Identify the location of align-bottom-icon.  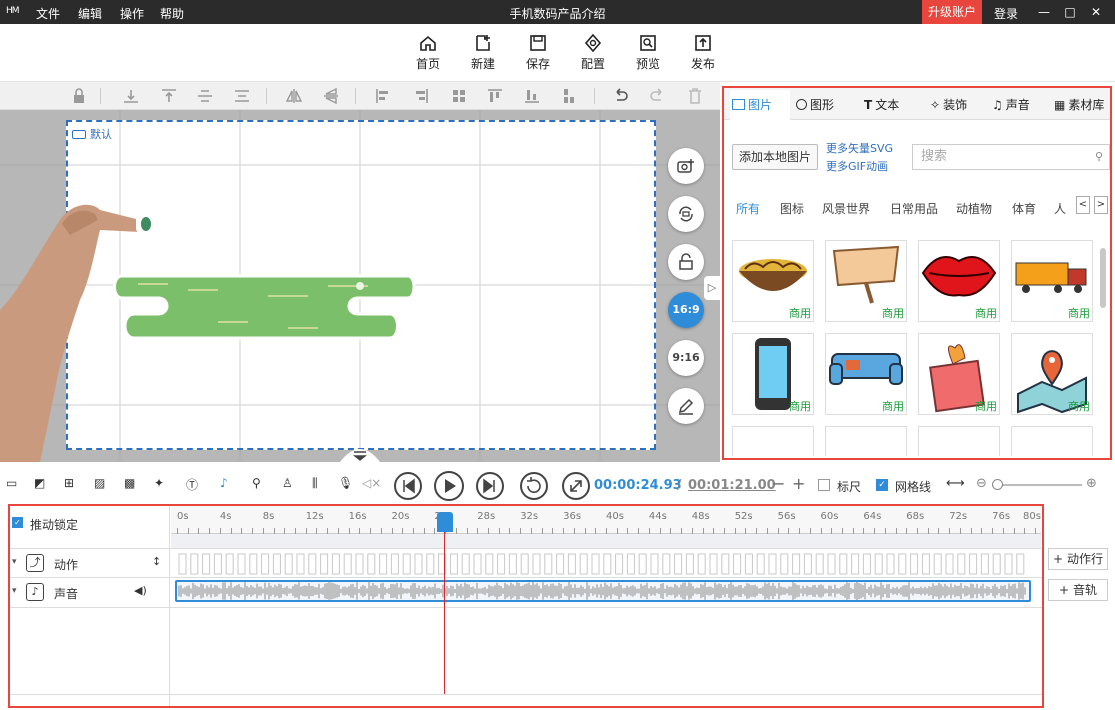
(131, 96).